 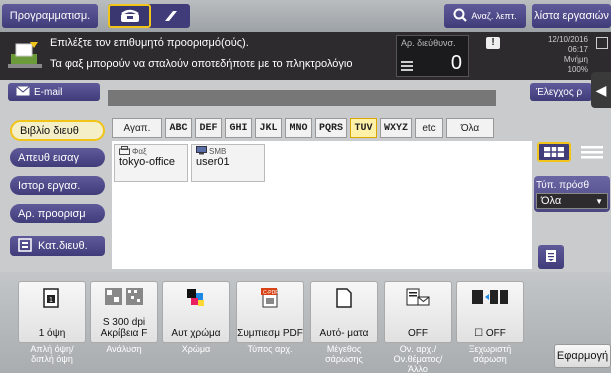 What do you see at coordinates (268, 128) in the screenshot?
I see `tab-jkl: JKL` at bounding box center [268, 128].